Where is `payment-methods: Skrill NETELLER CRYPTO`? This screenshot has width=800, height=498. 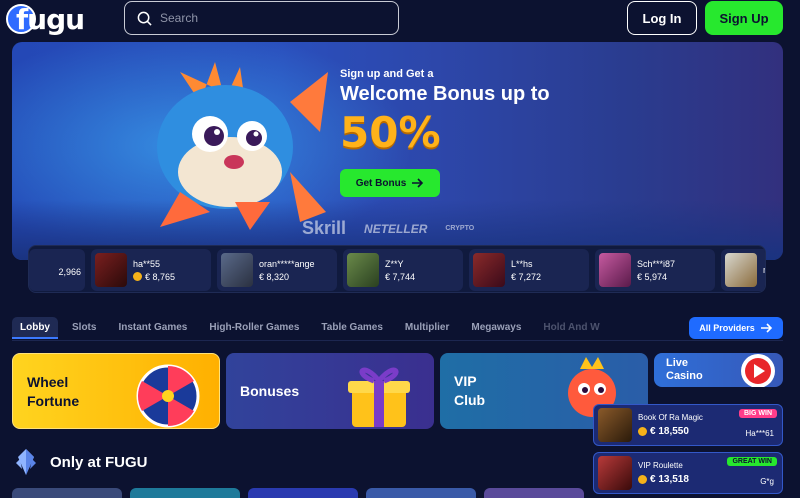
payment-methods: Skrill NETELLER CRYPTO is located at coordinates (388, 228).